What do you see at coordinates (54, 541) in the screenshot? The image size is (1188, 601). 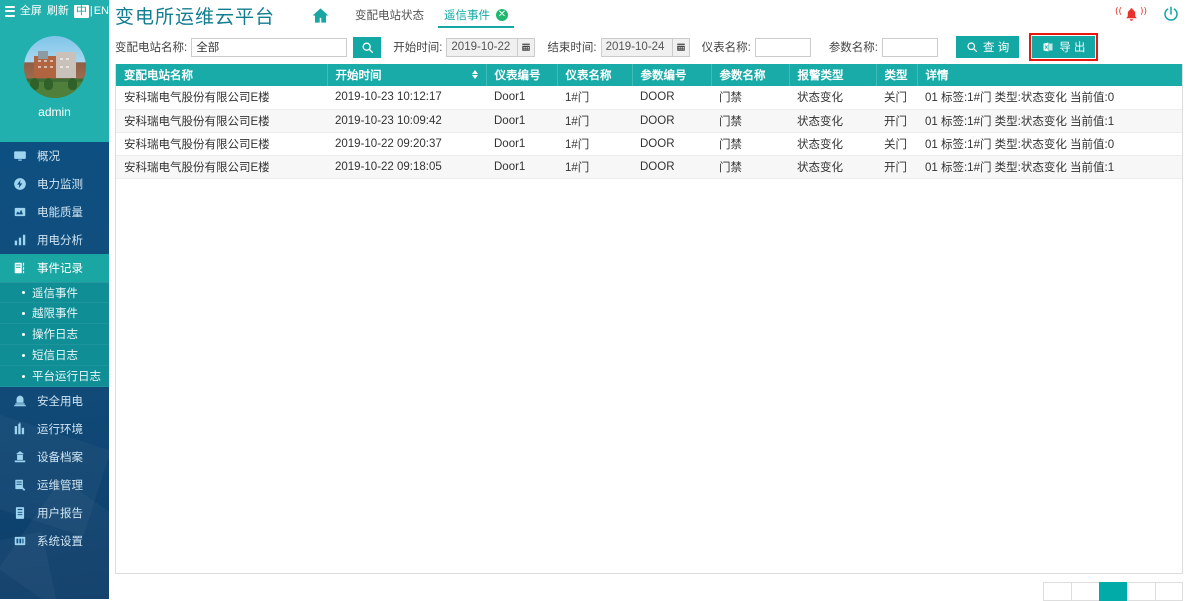 I see `sidebar-item-10: 系统设置` at bounding box center [54, 541].